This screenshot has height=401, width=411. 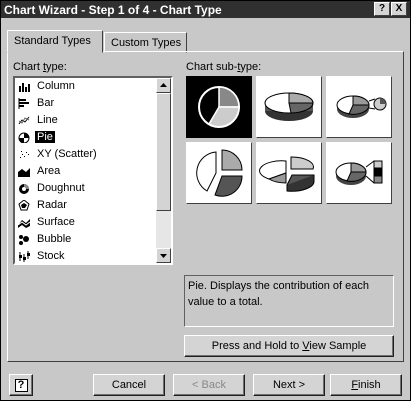 What do you see at coordinates (45, 137) in the screenshot?
I see `chart-type-item-label: Pie` at bounding box center [45, 137].